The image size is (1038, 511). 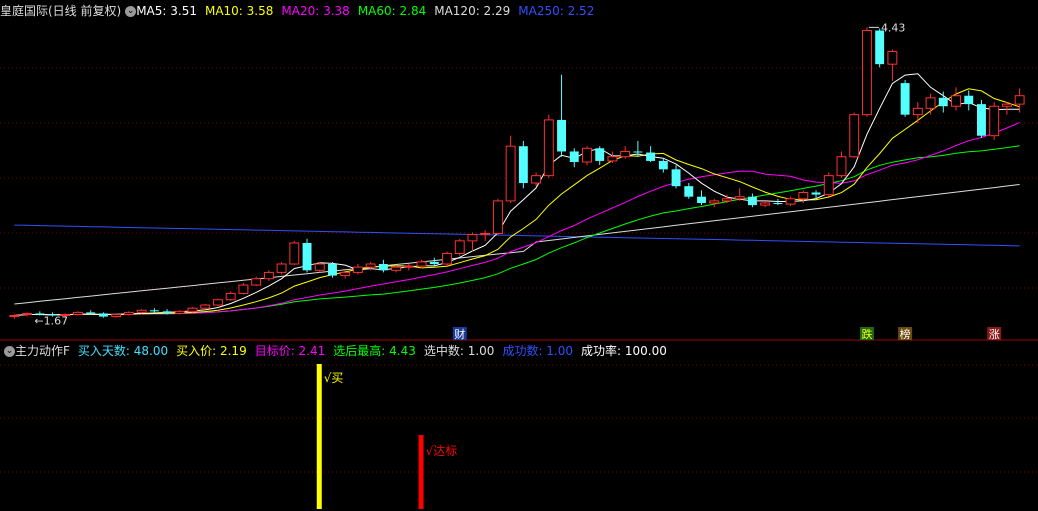 I want to click on low-price-label: ←1.67, so click(x=51, y=321).